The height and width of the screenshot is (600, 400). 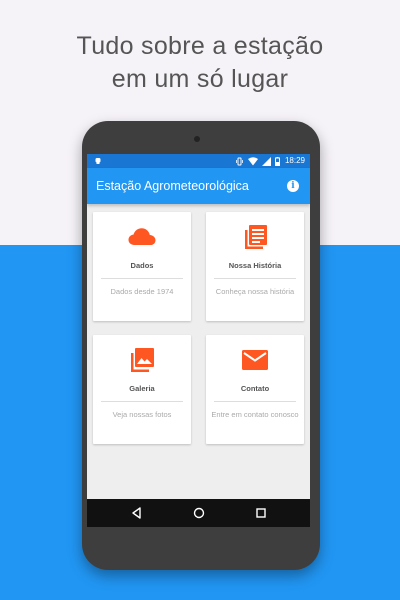 What do you see at coordinates (255, 291) in the screenshot?
I see `card-description: Conheça nossa história` at bounding box center [255, 291].